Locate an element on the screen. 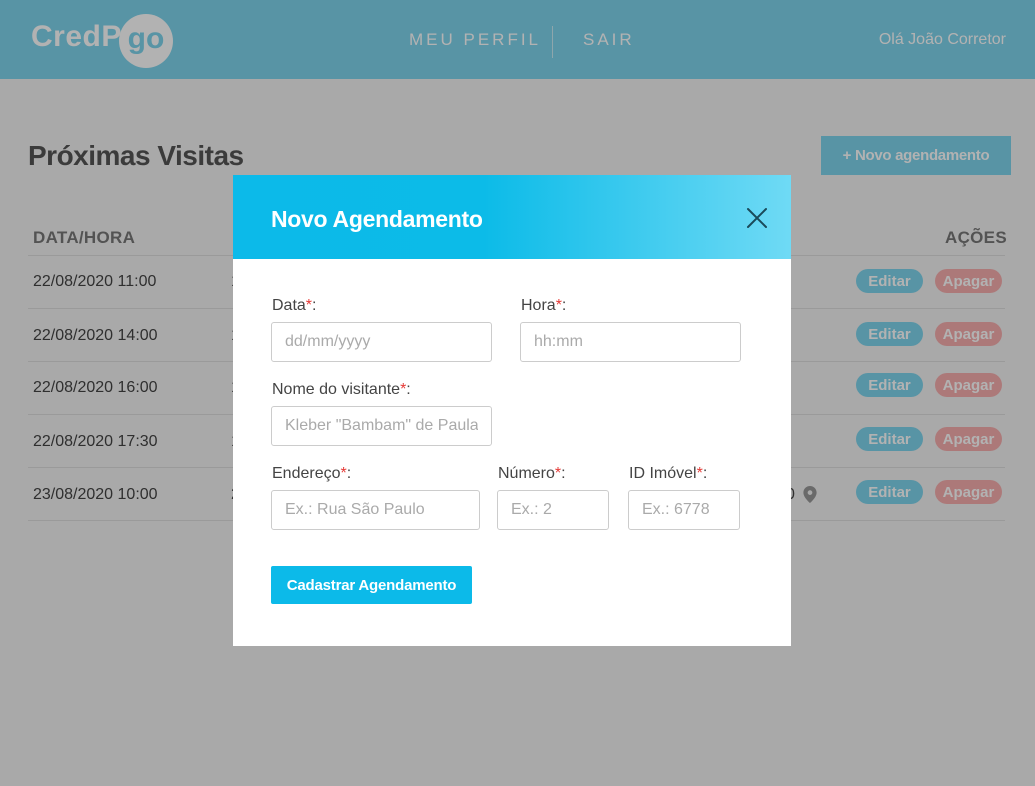 The width and height of the screenshot is (1035, 786). address-label: Endereço*: is located at coordinates (311, 474).